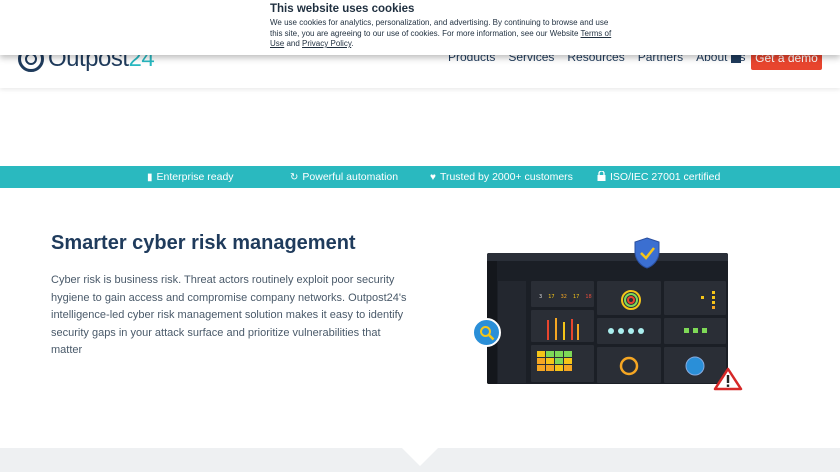  What do you see at coordinates (658, 177) in the screenshot?
I see `ribbon-item-iso: ISO/IEC 27001 certified` at bounding box center [658, 177].